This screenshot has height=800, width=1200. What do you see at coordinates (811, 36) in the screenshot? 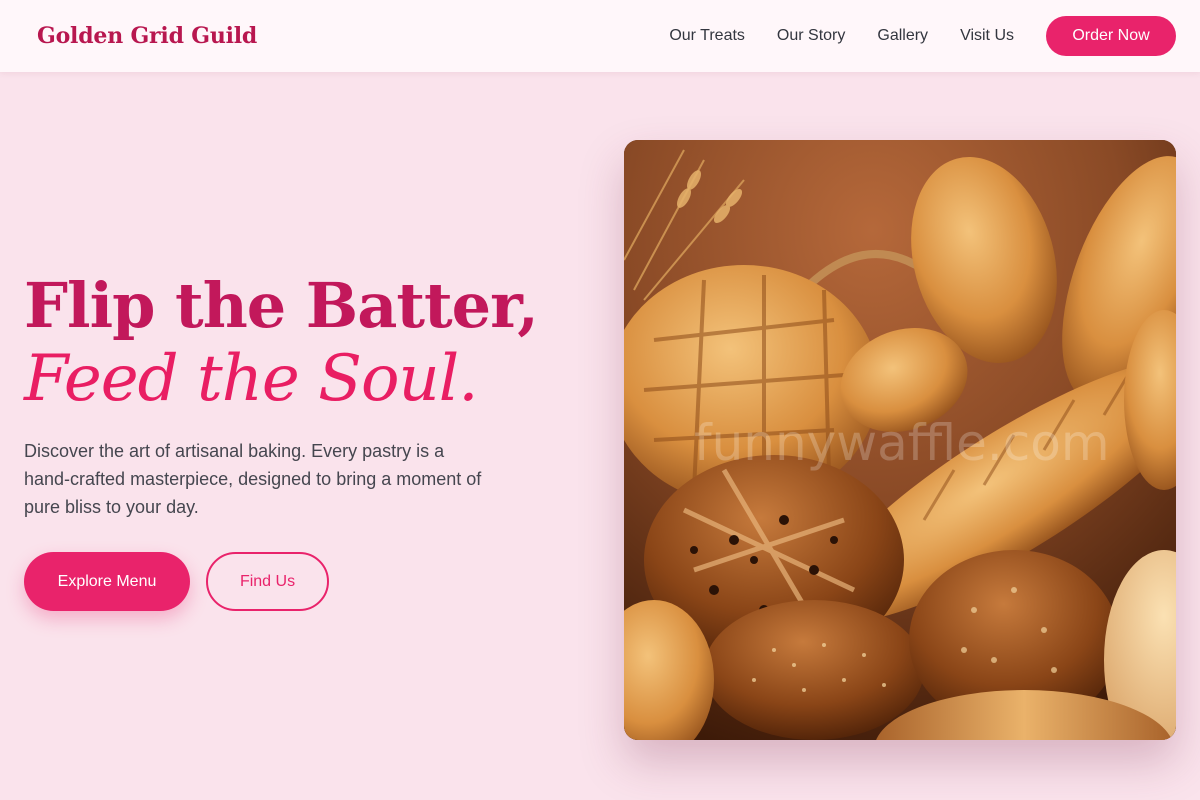
I see `nav-link-our-story: Our Story` at bounding box center [811, 36].